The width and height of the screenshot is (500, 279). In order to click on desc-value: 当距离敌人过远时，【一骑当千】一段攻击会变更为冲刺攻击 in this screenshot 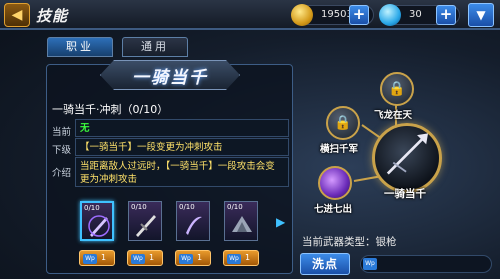, I will do `click(177, 173)`.